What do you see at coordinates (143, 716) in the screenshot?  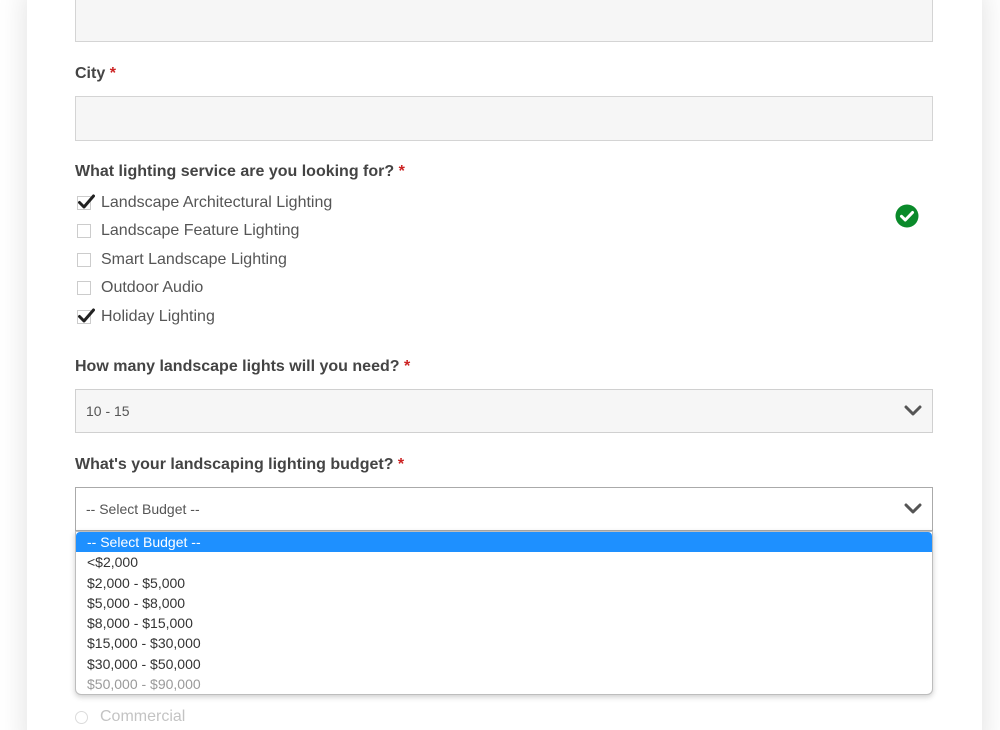 I see `radio-label: Commercial` at bounding box center [143, 716].